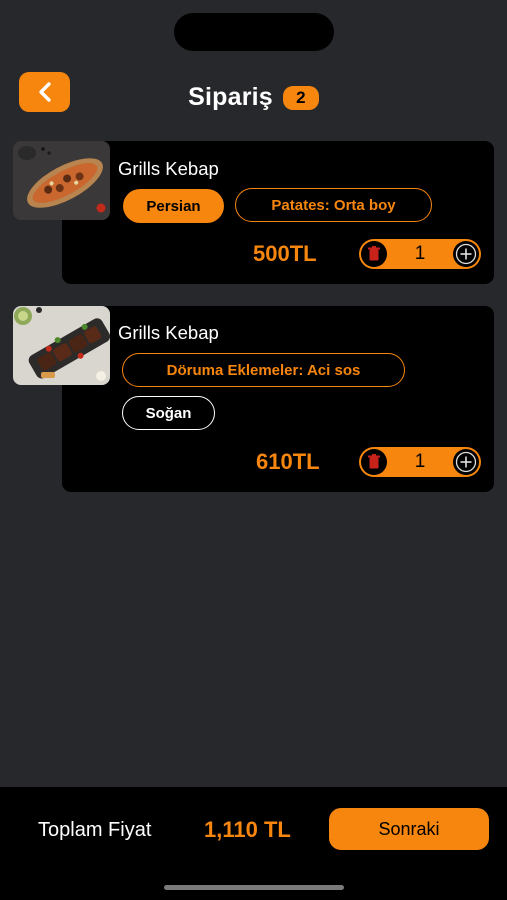  I want to click on home-indicator, so click(254, 887).